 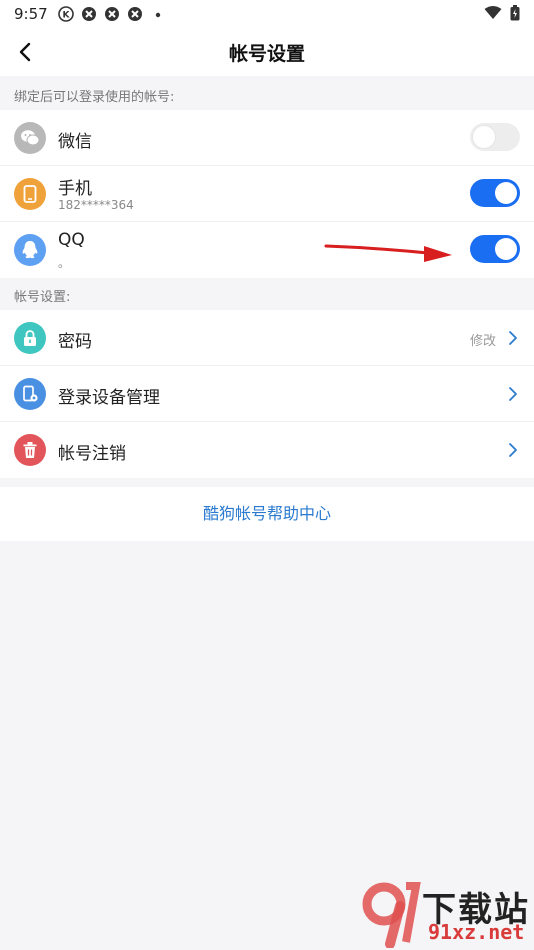 I want to click on phone-bind-toggle, so click(x=495, y=193).